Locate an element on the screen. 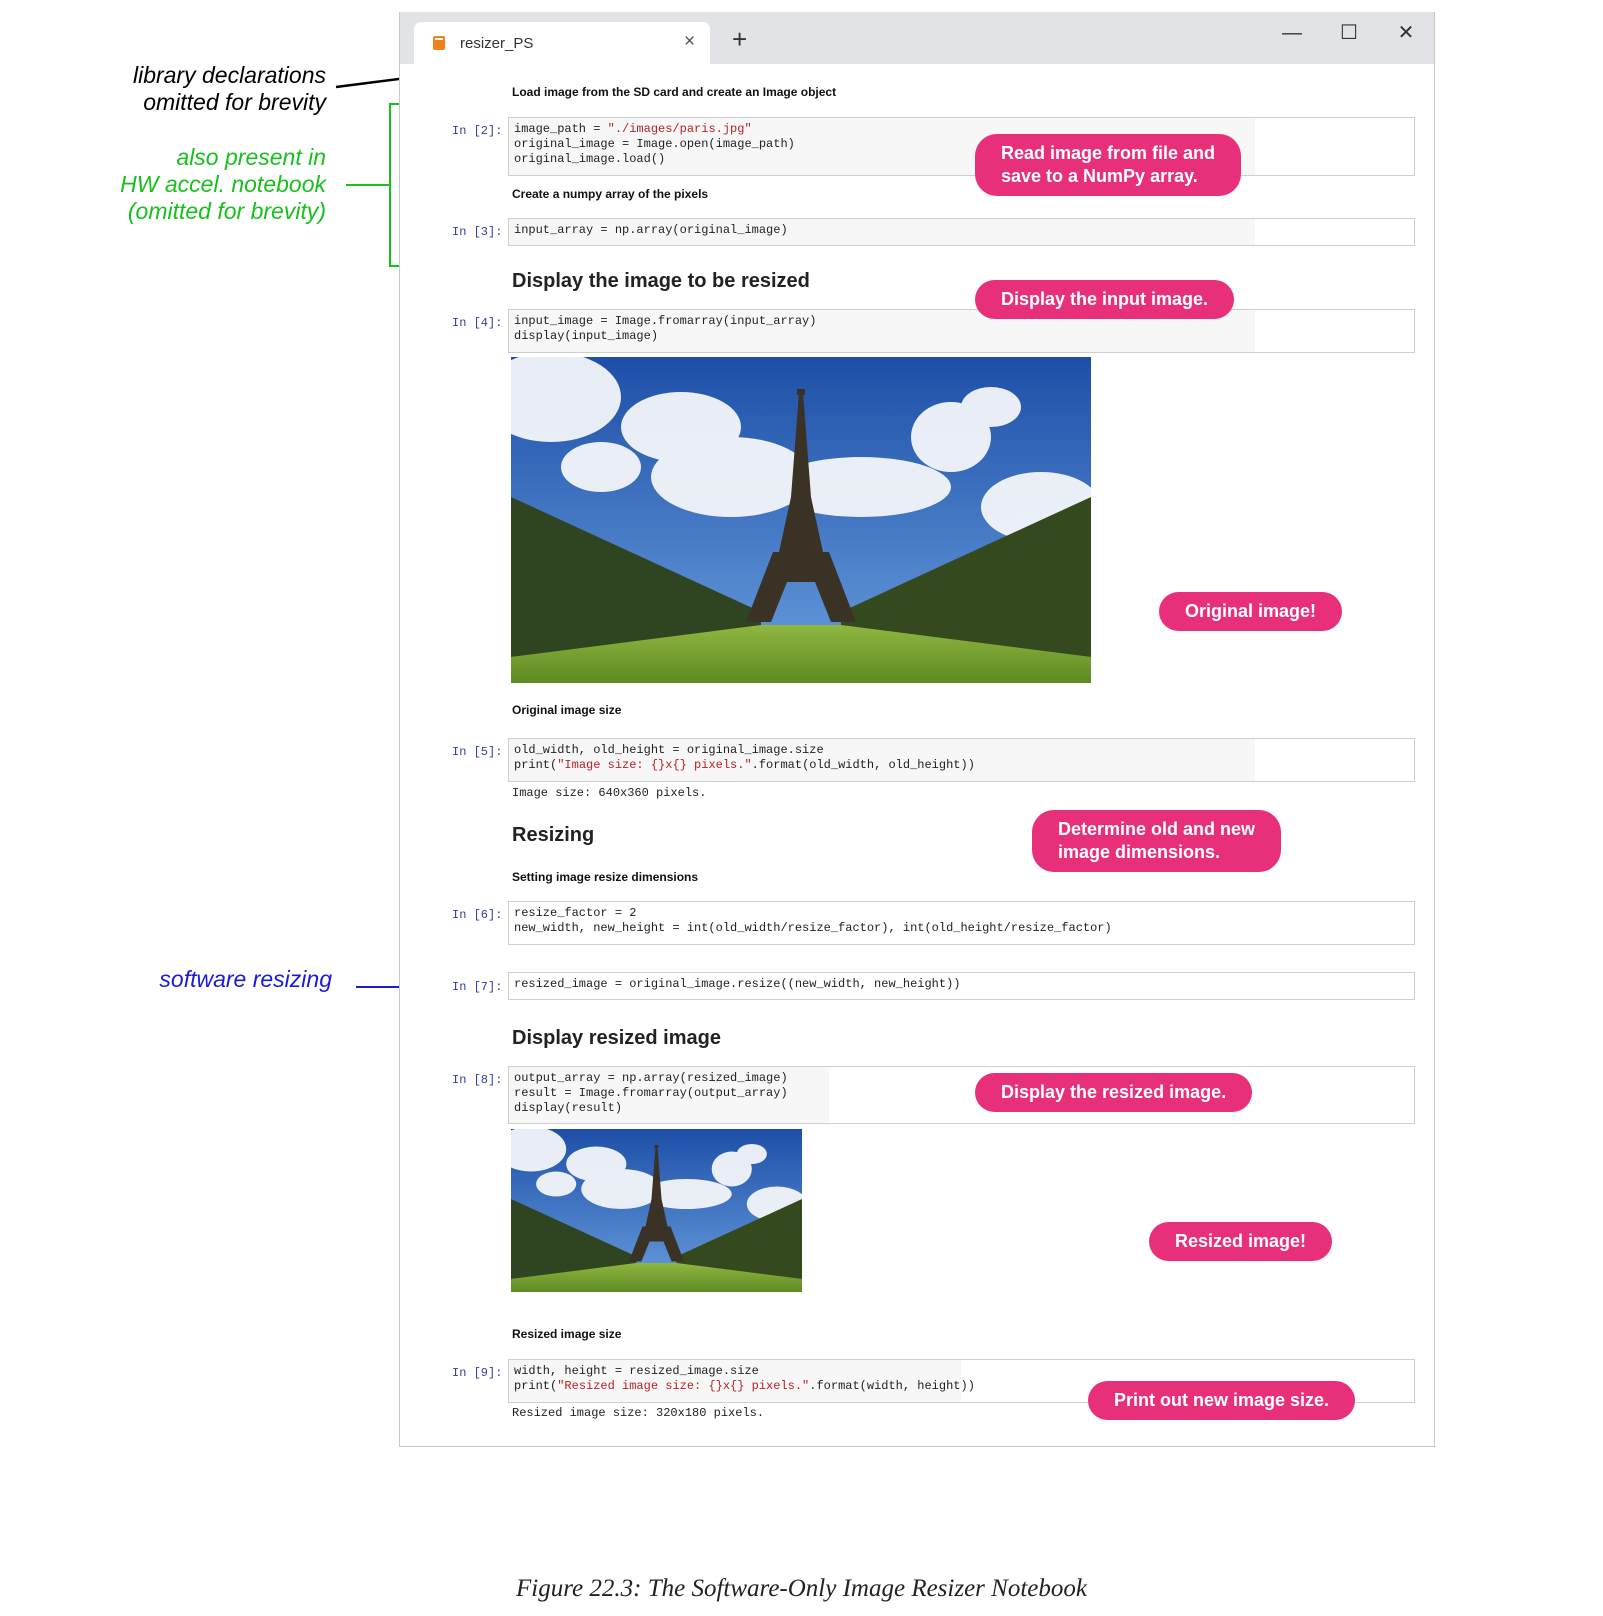 This screenshot has width=1603, height=1616. prompt-in-4: In [4]: is located at coordinates (477, 323).